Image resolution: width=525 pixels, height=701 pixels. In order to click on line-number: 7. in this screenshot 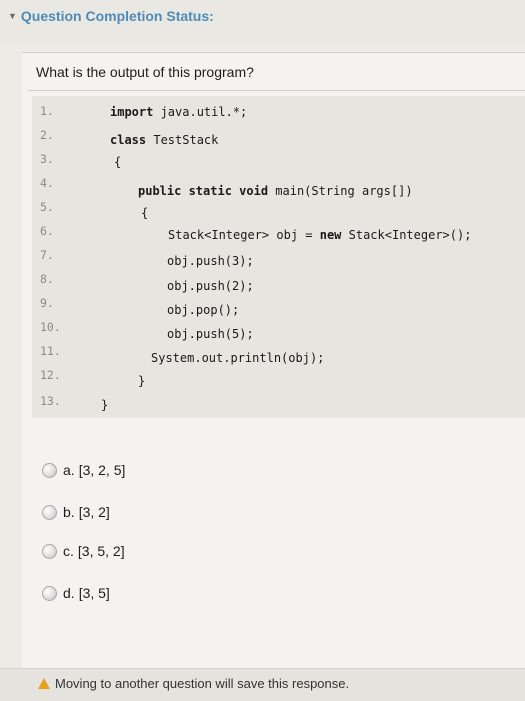, I will do `click(47, 255)`.